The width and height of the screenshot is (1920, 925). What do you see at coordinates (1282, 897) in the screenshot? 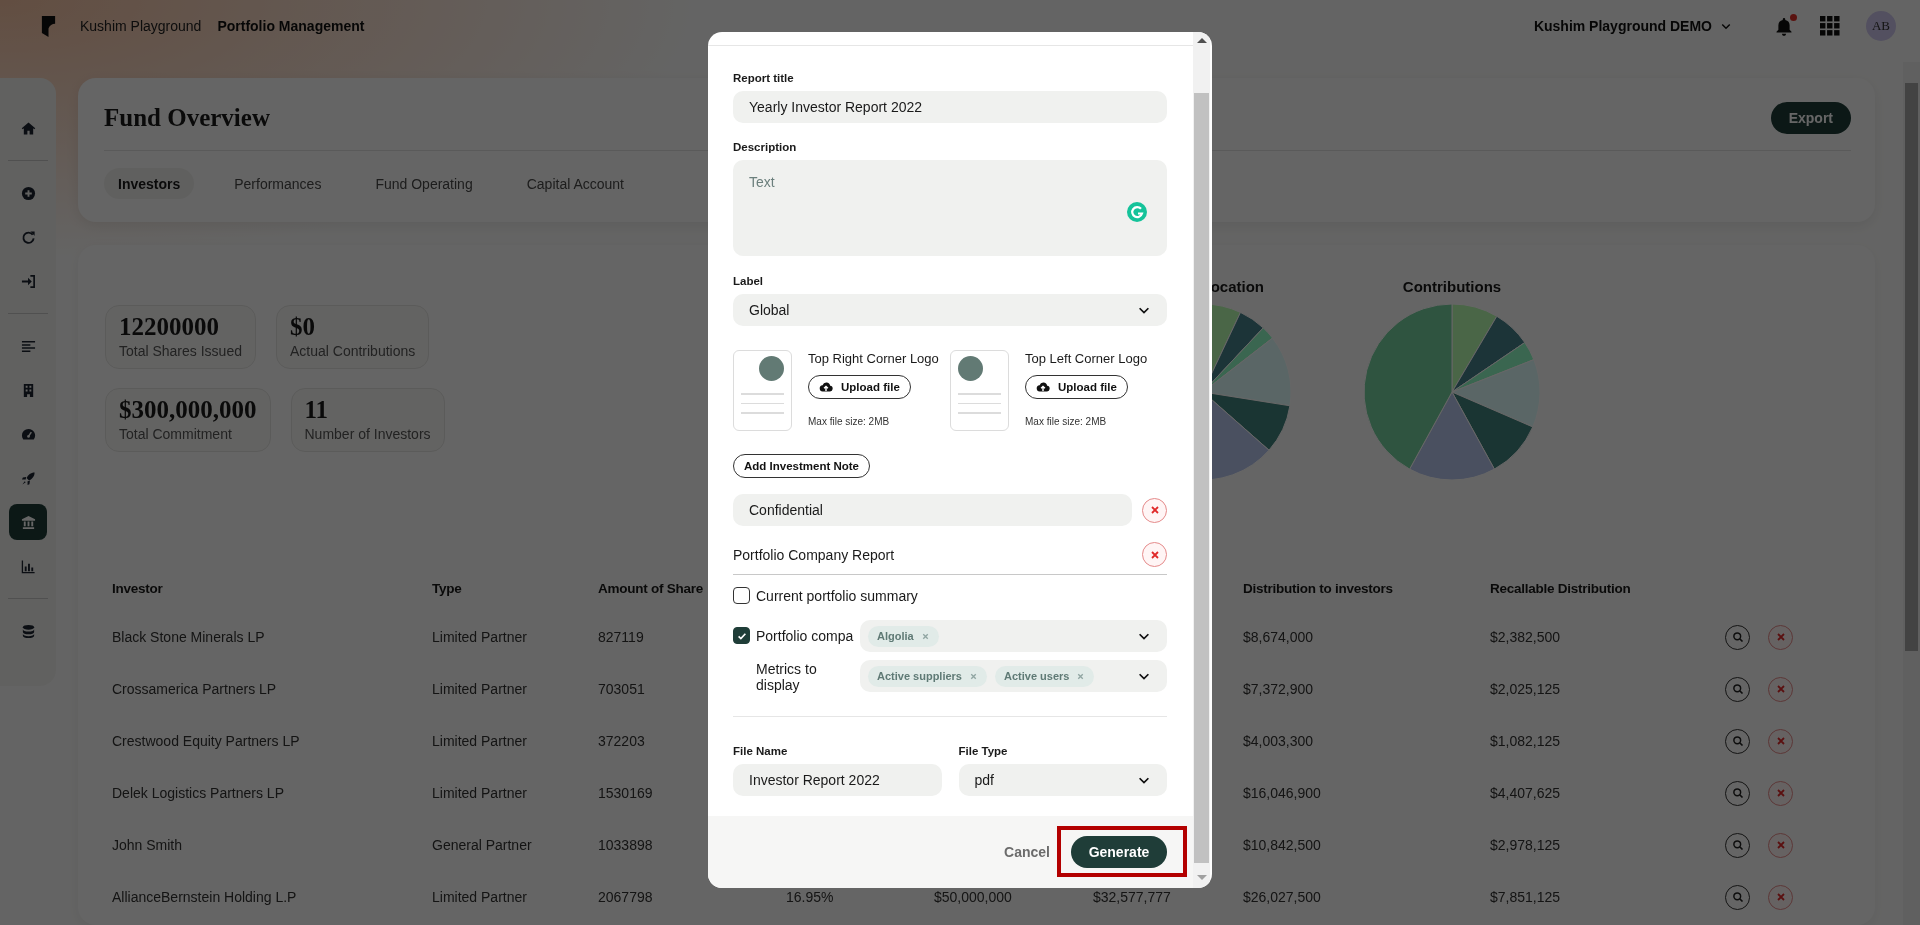
I see `table-cell: $26,027,500` at bounding box center [1282, 897].